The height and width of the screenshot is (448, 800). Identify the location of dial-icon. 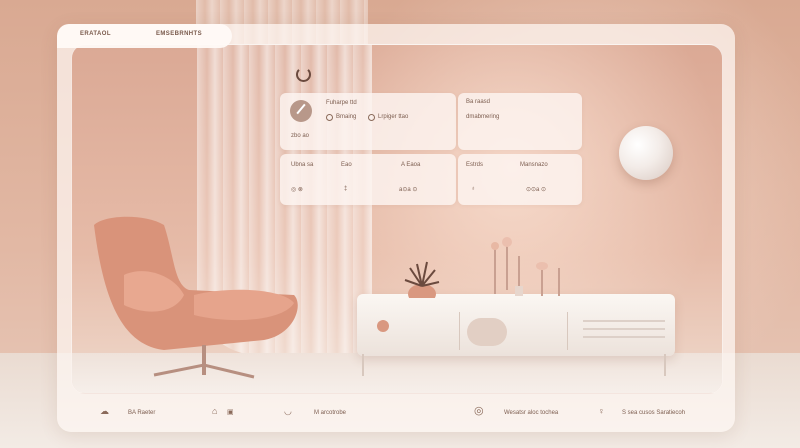
(301, 111).